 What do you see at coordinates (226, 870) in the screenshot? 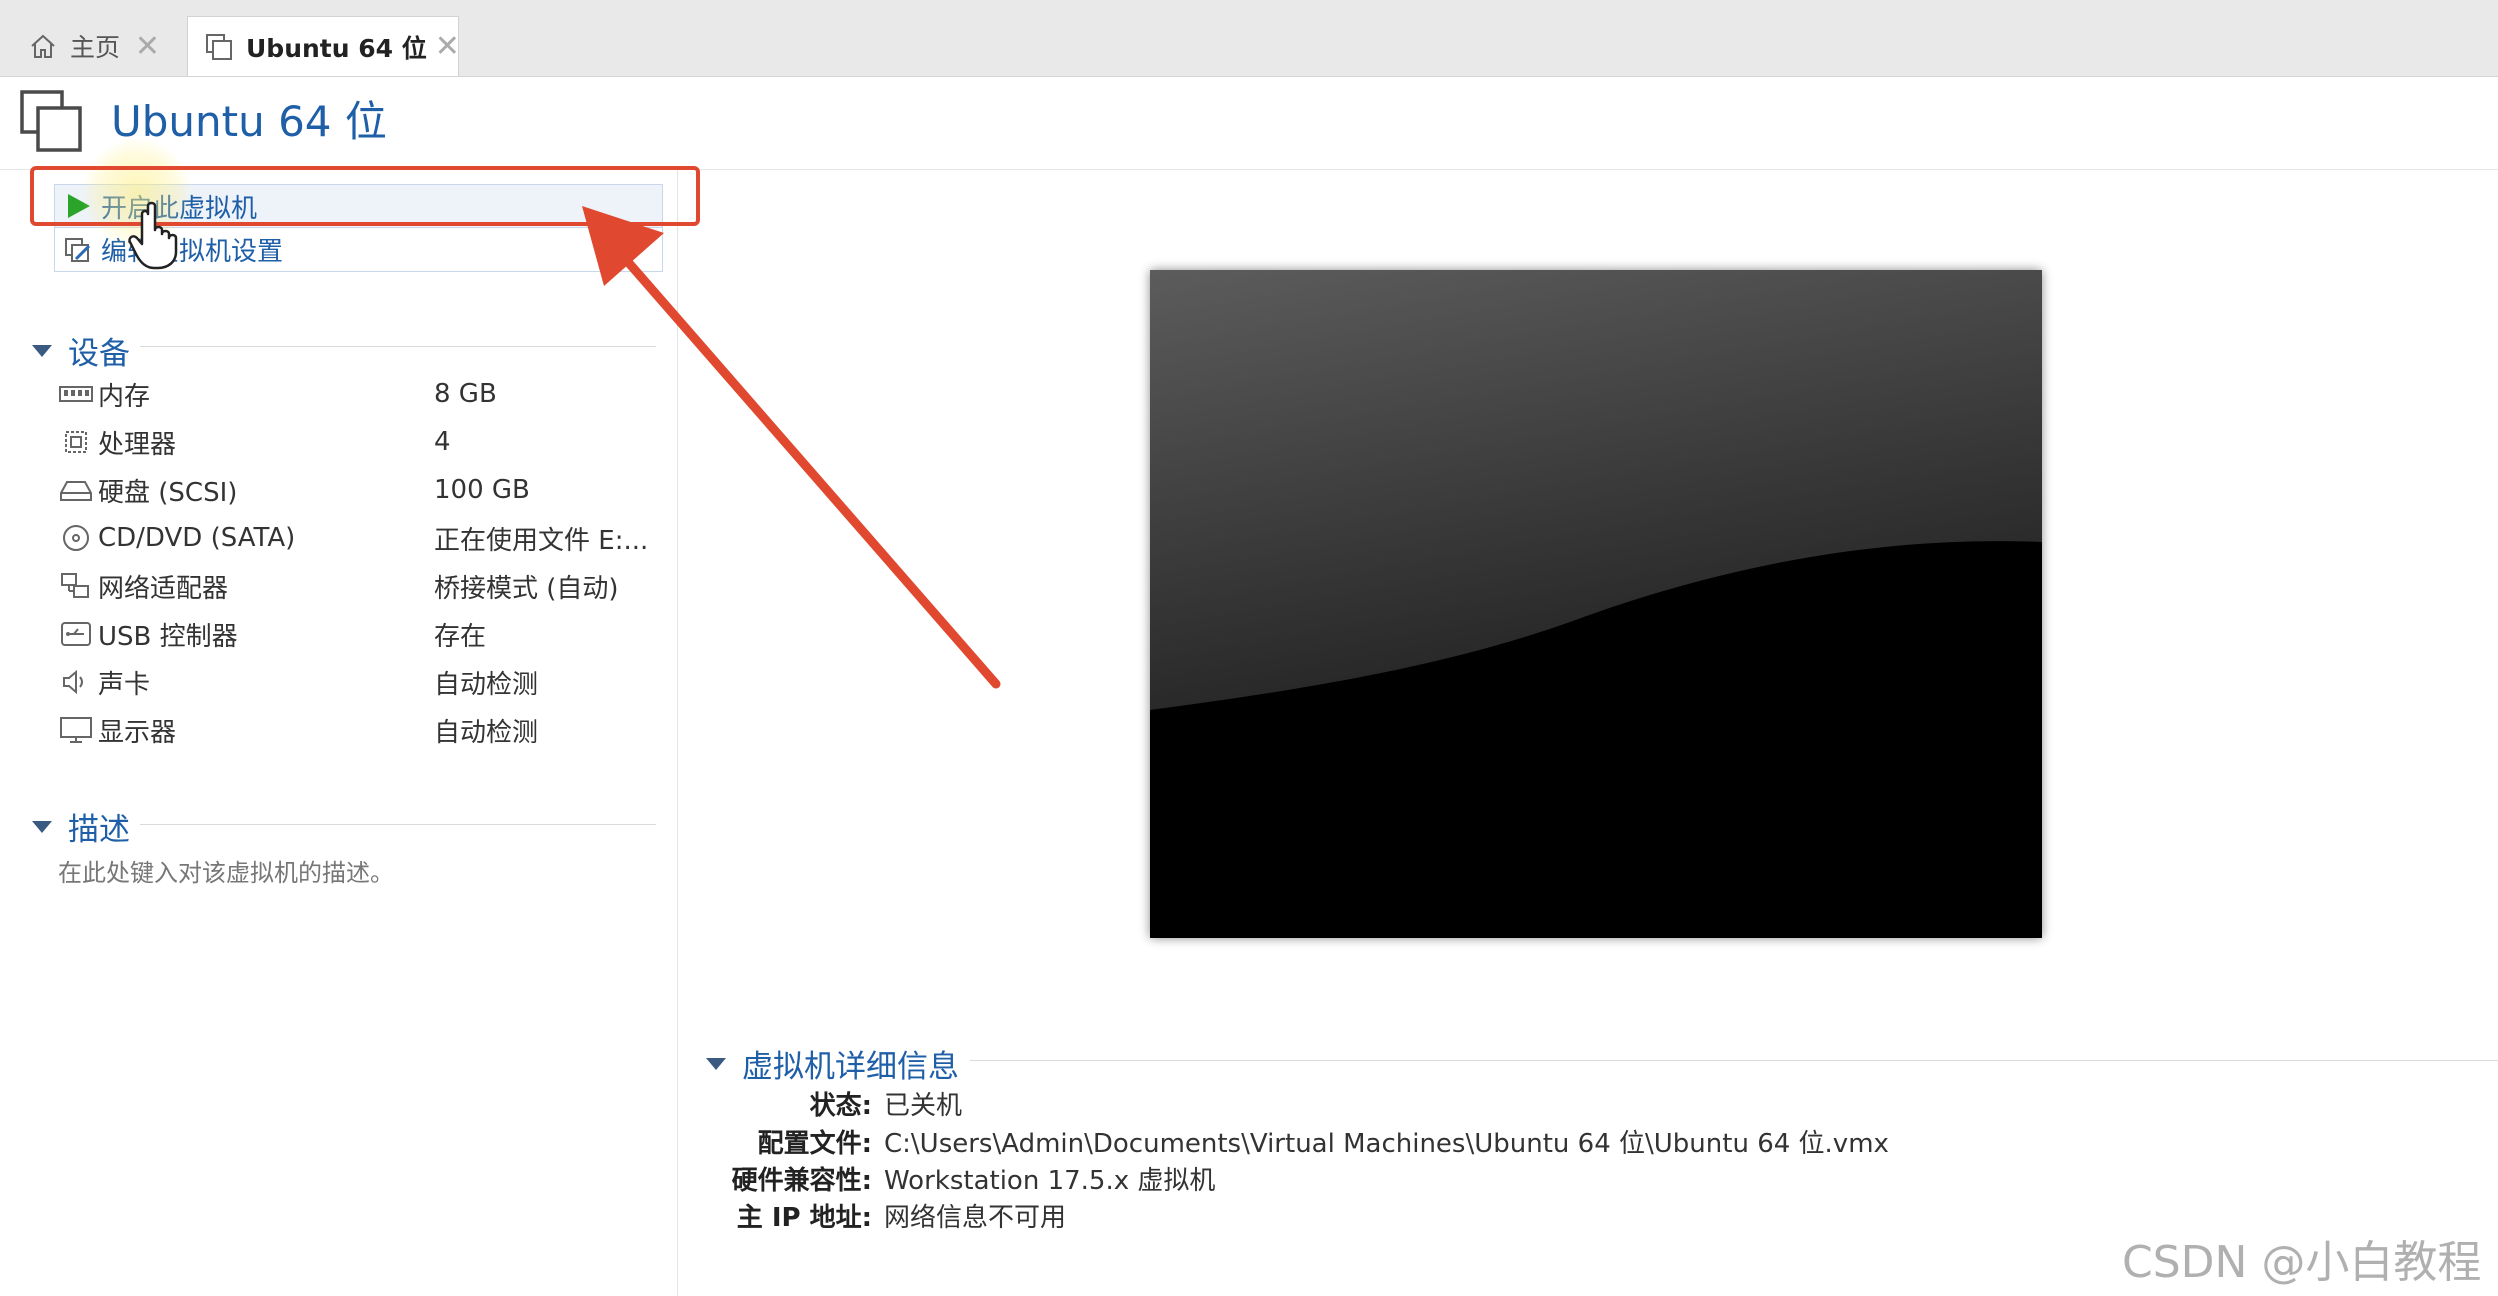
I see `description-input: 在此处键入对该虚拟机的描述。` at bounding box center [226, 870].